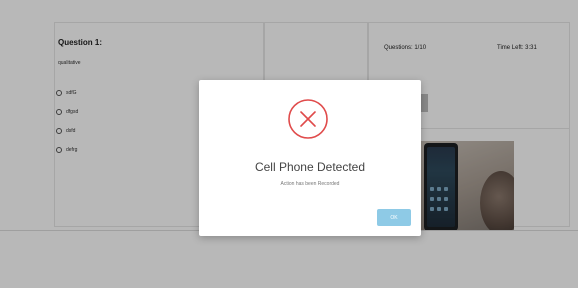 Image resolution: width=578 pixels, height=288 pixels. I want to click on ok-button: OK, so click(394, 217).